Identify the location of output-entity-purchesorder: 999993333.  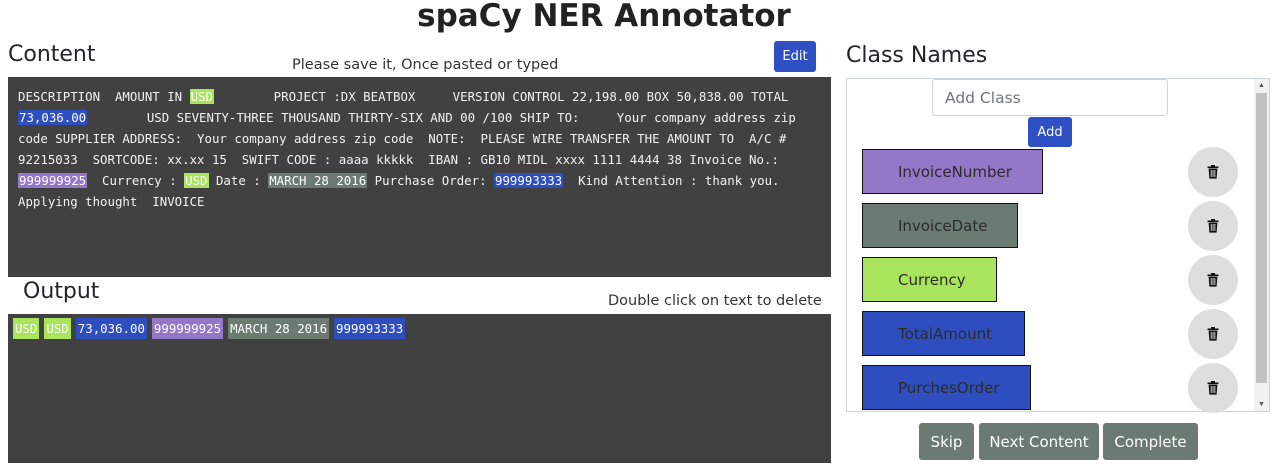
(370, 328).